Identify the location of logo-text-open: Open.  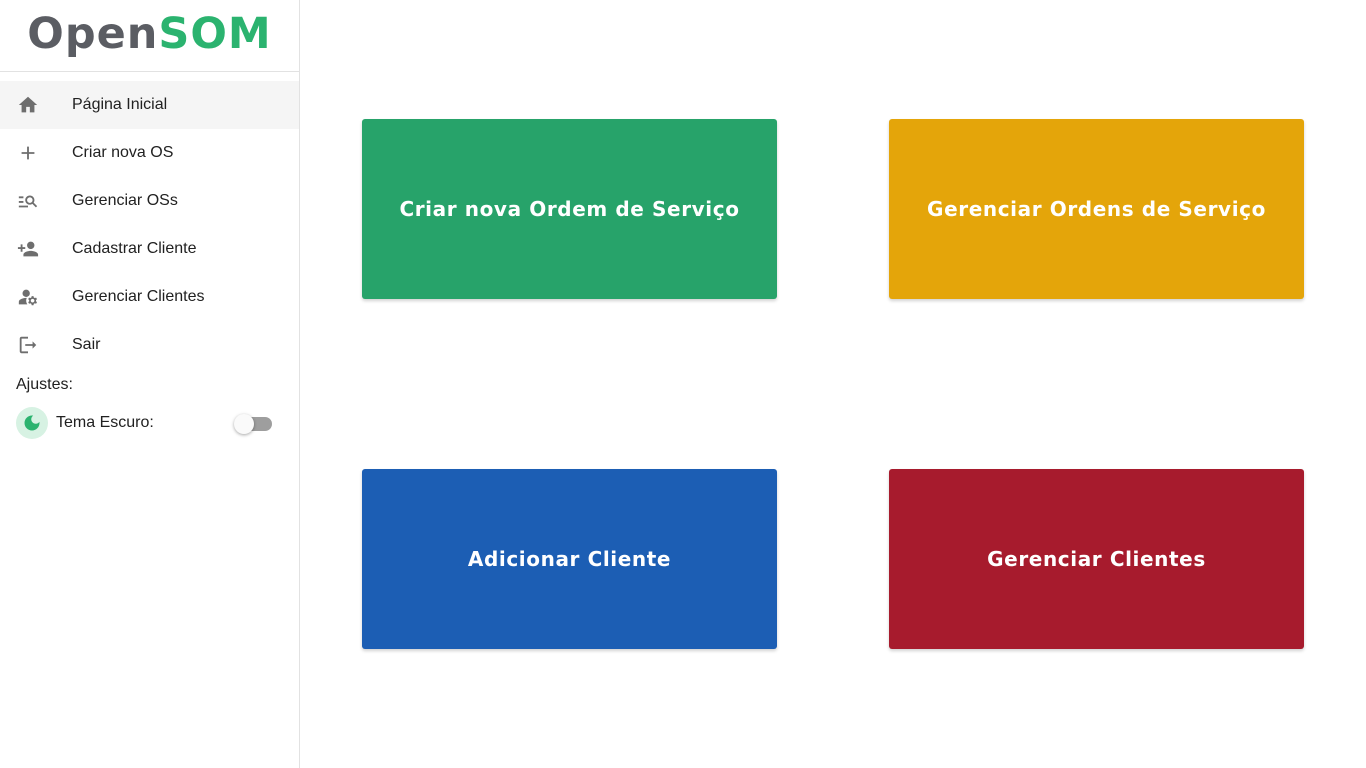
(93, 33).